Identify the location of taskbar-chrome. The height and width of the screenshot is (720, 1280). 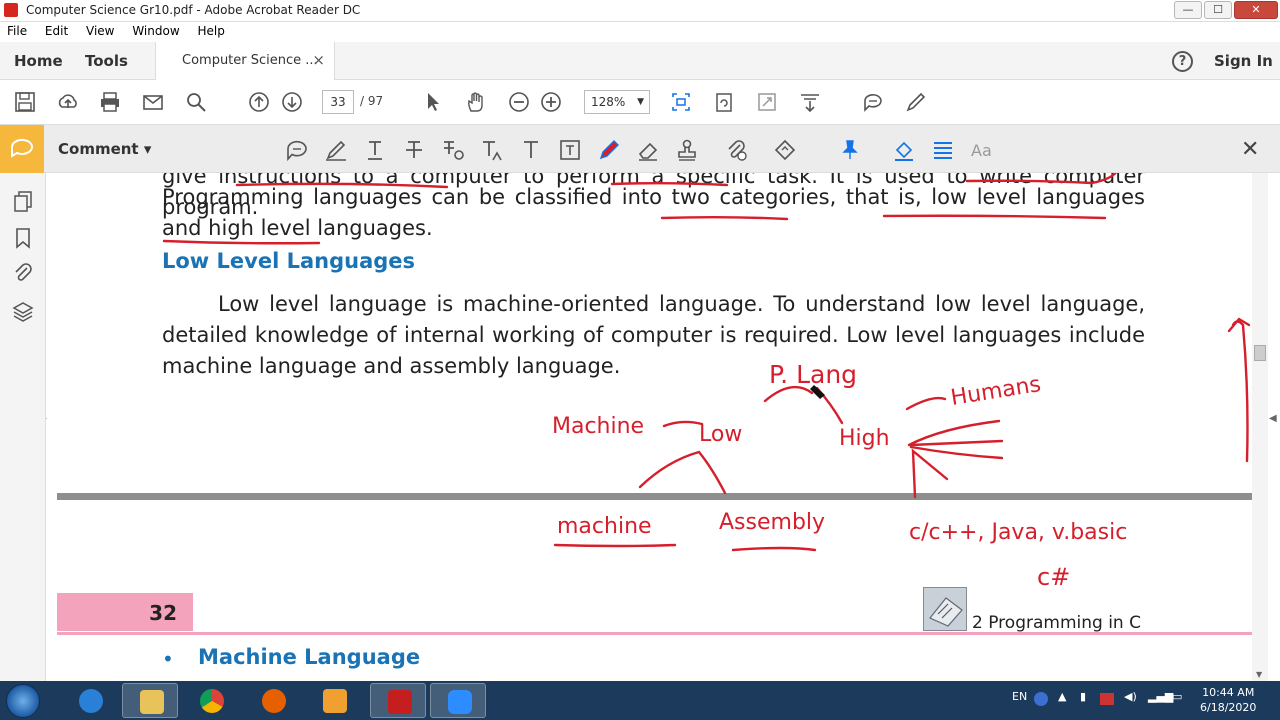
(211, 700).